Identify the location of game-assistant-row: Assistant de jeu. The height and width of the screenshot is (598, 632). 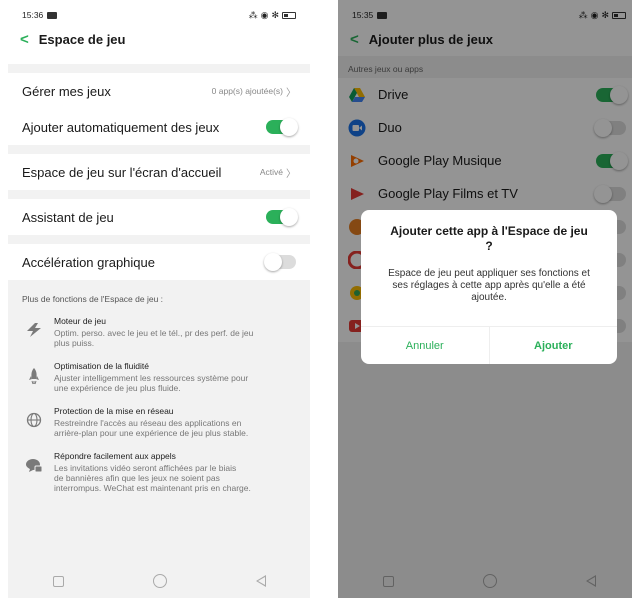
(159, 217).